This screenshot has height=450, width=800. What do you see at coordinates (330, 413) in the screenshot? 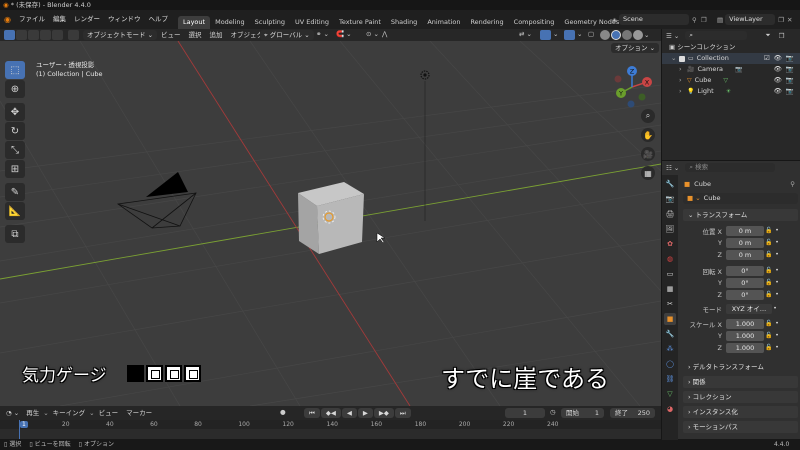
I see `jump-key-back-icon: ◆◀` at bounding box center [330, 413].